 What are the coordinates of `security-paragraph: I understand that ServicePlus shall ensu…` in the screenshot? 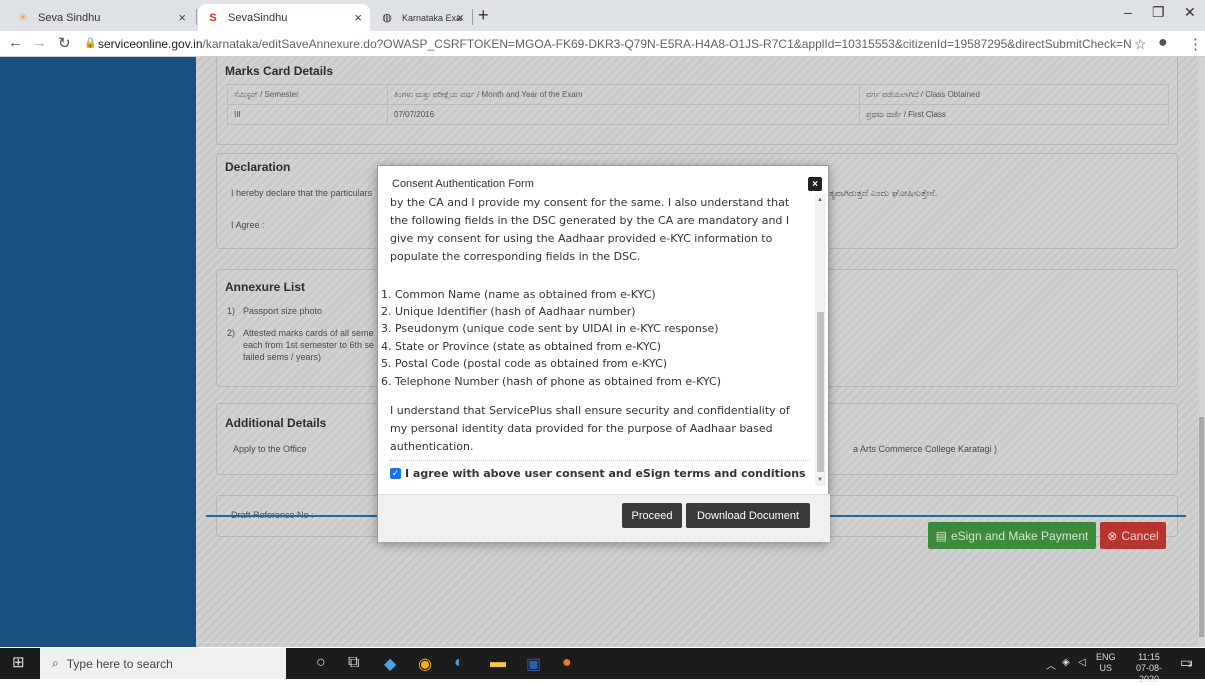 It's located at (590, 428).